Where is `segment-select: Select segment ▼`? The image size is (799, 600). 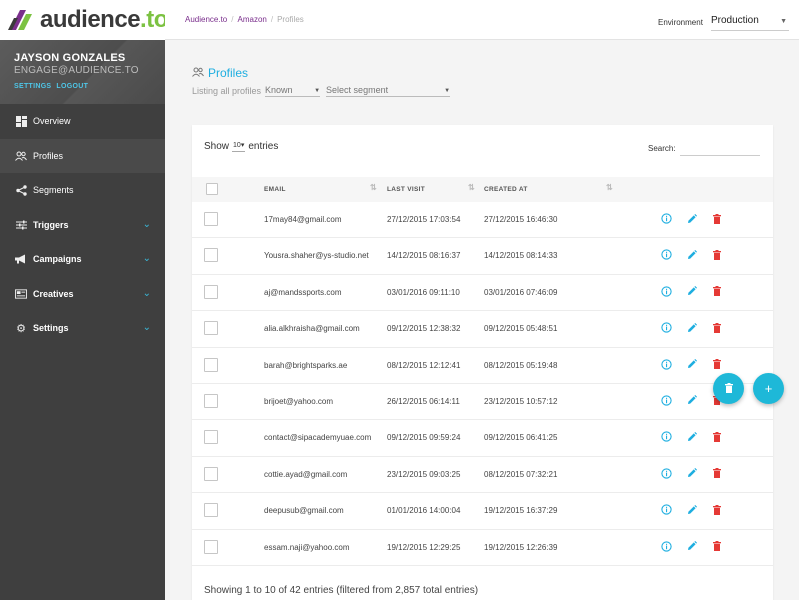 segment-select: Select segment ▼ is located at coordinates (388, 91).